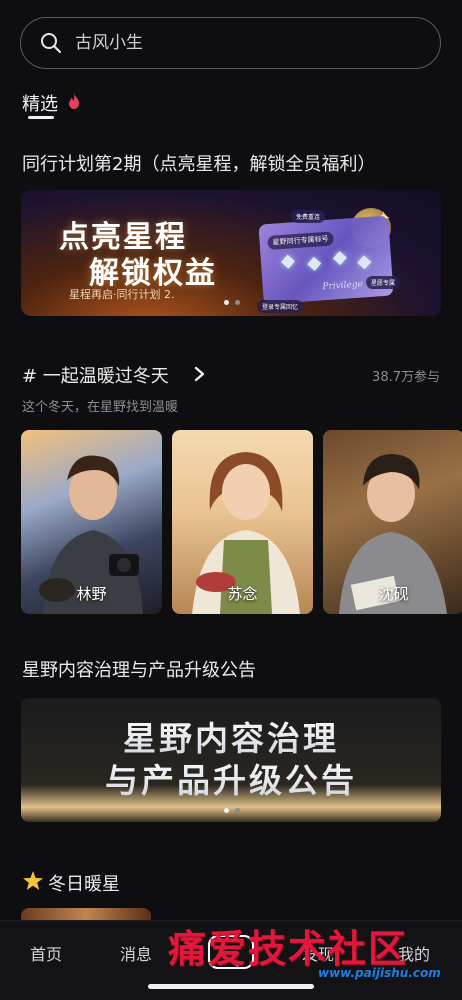 Image resolution: width=462 pixels, height=1000 pixels. What do you see at coordinates (242, 594) in the screenshot?
I see `character-name: 苏念` at bounding box center [242, 594].